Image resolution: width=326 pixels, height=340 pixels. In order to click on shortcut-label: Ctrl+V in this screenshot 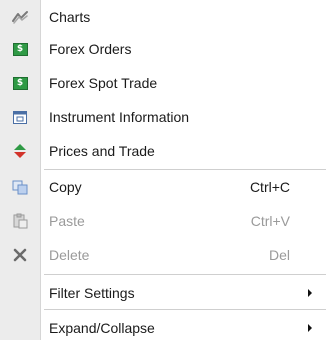, I will do `click(270, 221)`.